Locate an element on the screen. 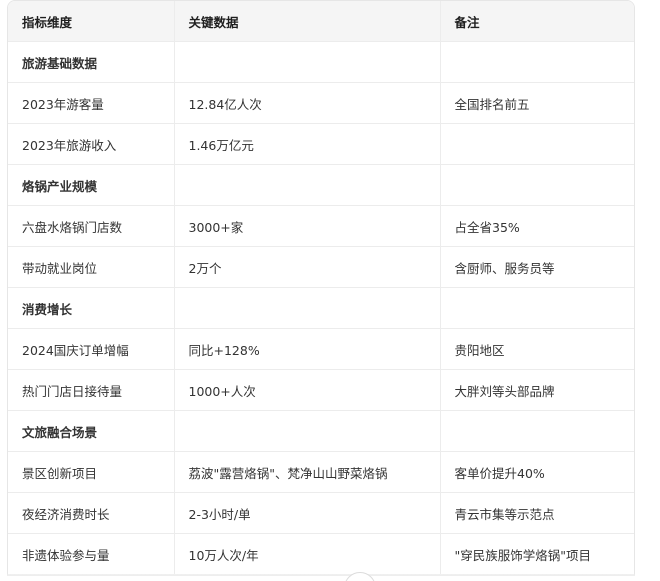 The width and height of the screenshot is (660, 581). table-section-row: 消费增长 is located at coordinates (321, 308).